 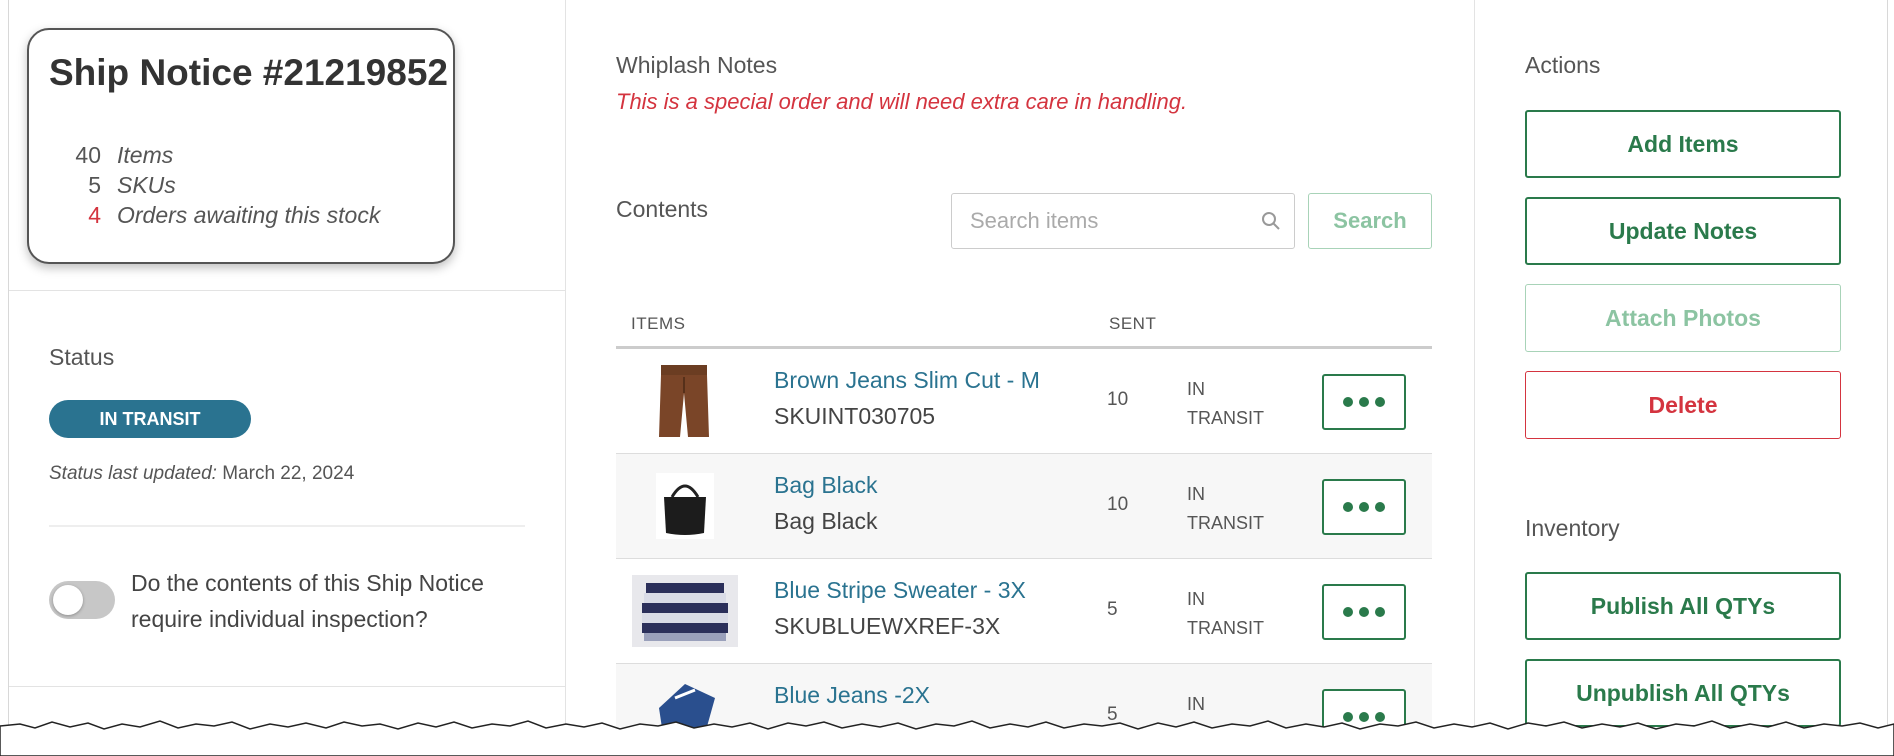 I want to click on status-updated-date: March 22, 2024, so click(x=288, y=473).